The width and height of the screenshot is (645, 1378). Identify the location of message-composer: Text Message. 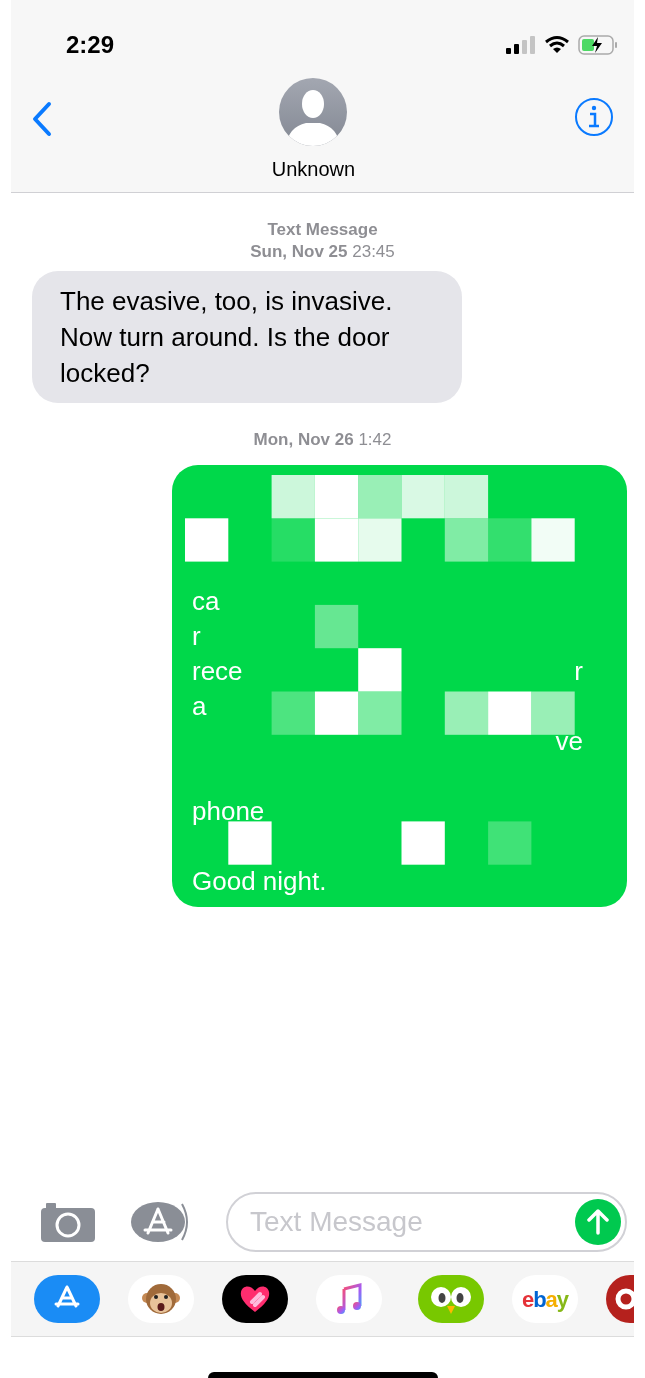
(426, 1222).